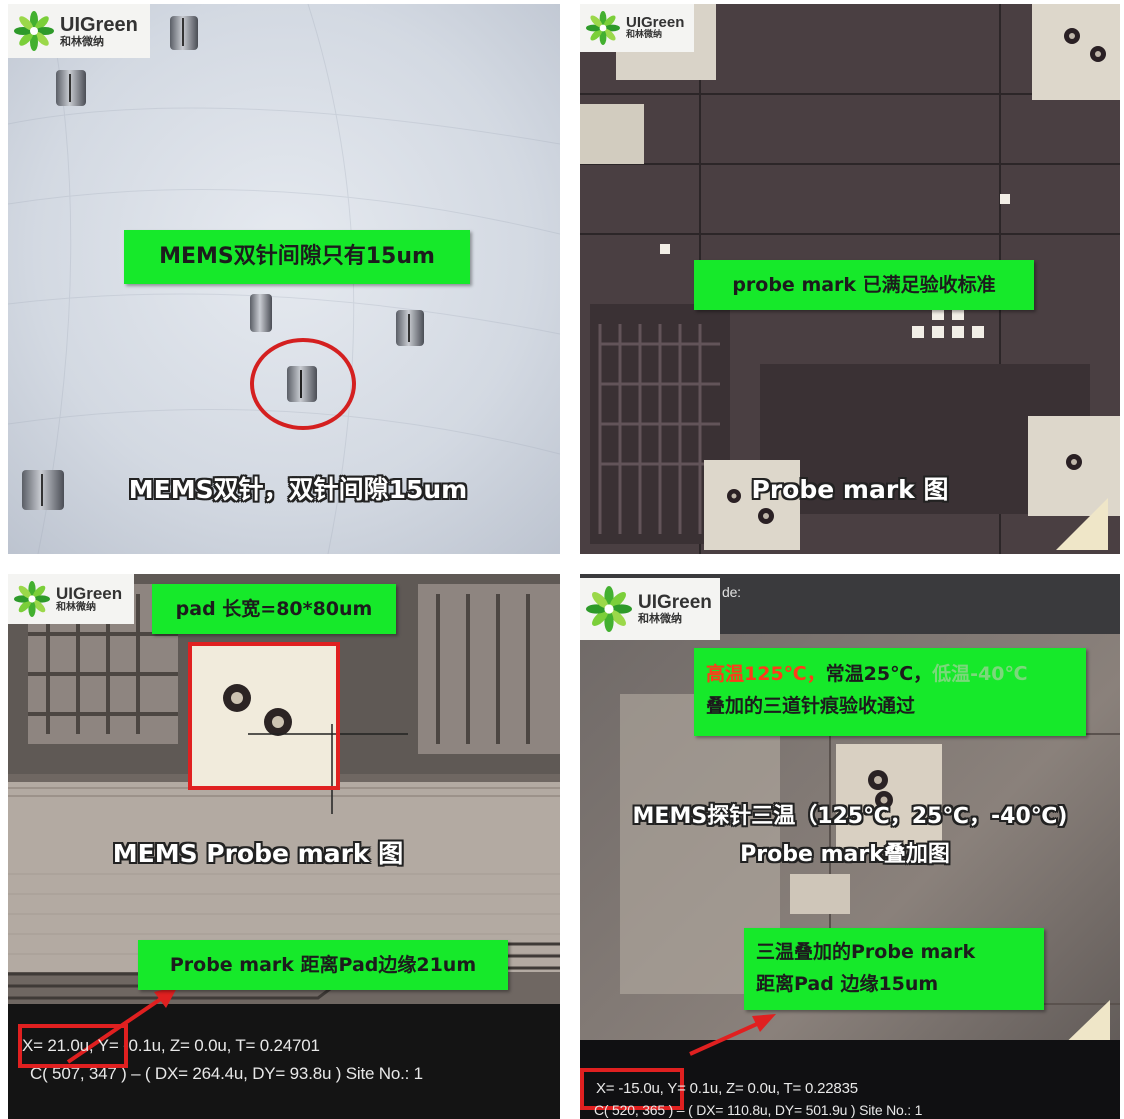 This screenshot has height=1119, width=1124. I want to click on tri-temp-edge-line1: 三温叠加的Probe mark, so click(866, 952).